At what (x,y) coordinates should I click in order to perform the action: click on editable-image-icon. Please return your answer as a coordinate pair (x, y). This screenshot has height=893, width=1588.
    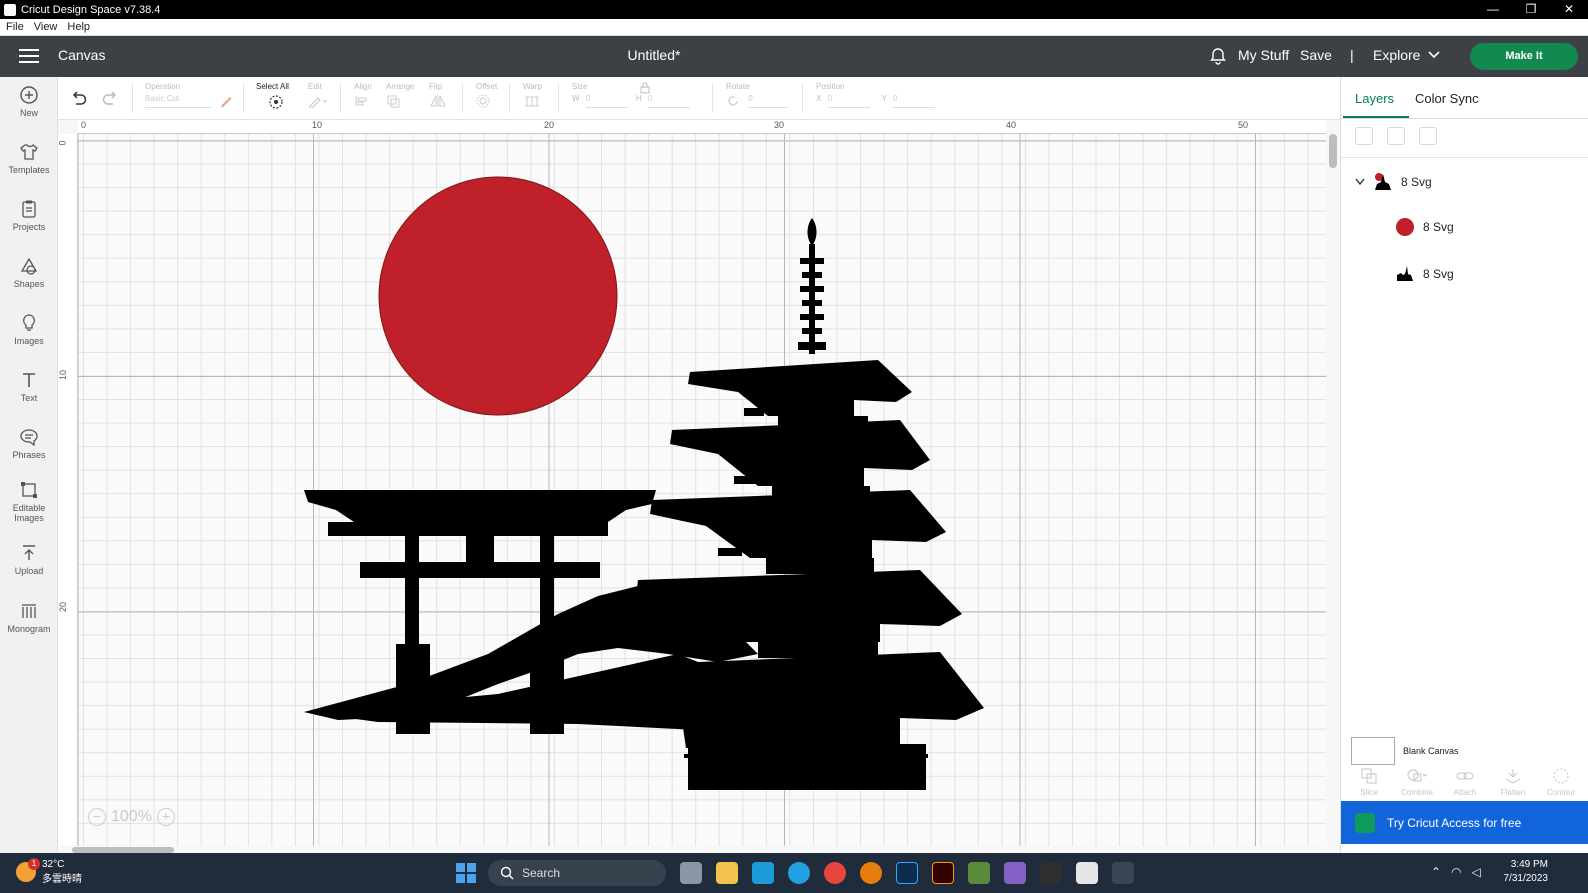
    Looking at the image, I should click on (29, 490).